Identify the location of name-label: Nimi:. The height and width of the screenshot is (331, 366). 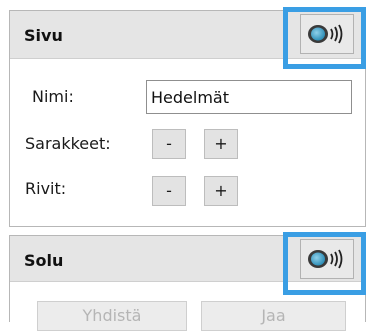
(53, 96).